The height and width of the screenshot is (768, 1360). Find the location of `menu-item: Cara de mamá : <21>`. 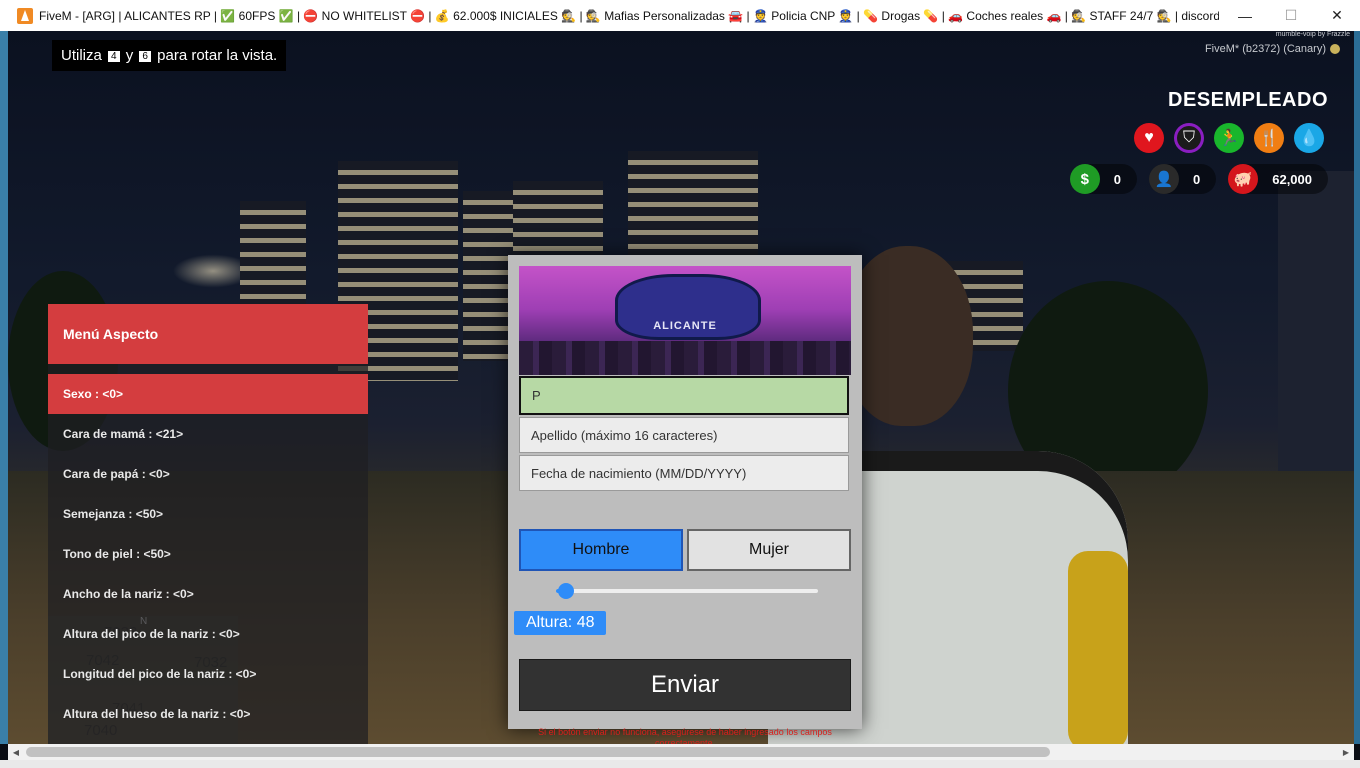

menu-item: Cara de mamá : <21> is located at coordinates (208, 434).